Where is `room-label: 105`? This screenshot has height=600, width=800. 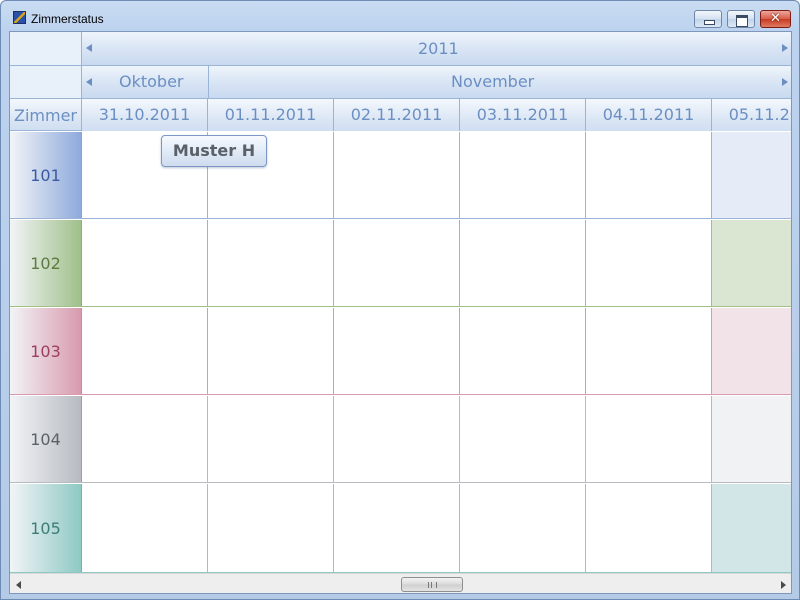 room-label: 105 is located at coordinates (46, 528).